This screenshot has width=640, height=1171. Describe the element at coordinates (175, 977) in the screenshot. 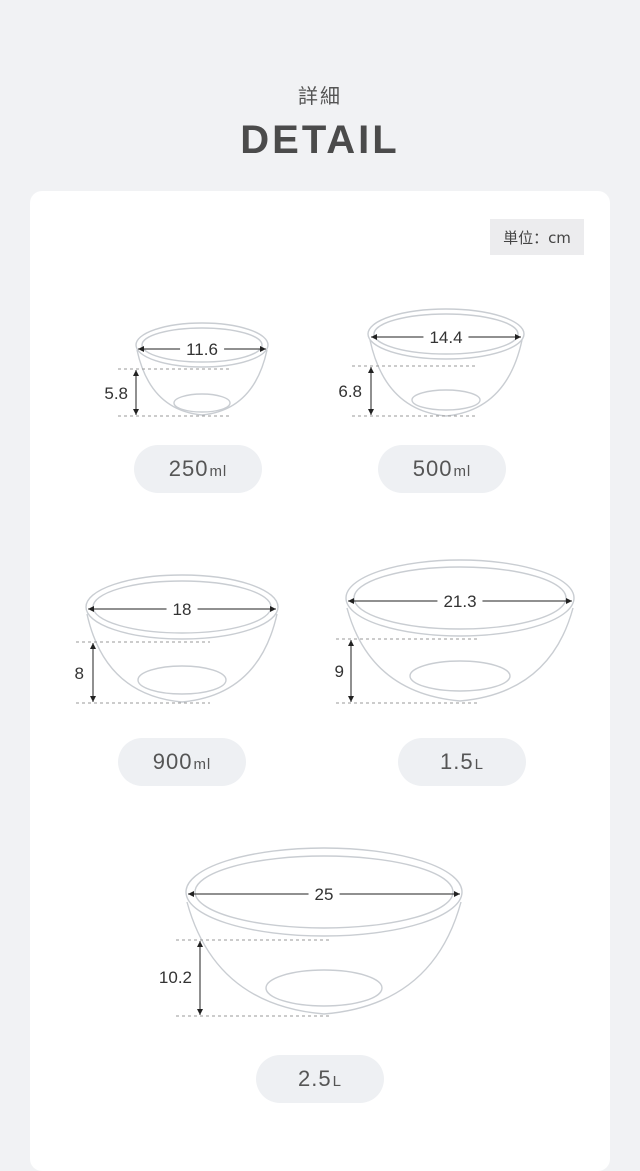

I see `bowl-2-5l-height-label: 10.2` at that location.